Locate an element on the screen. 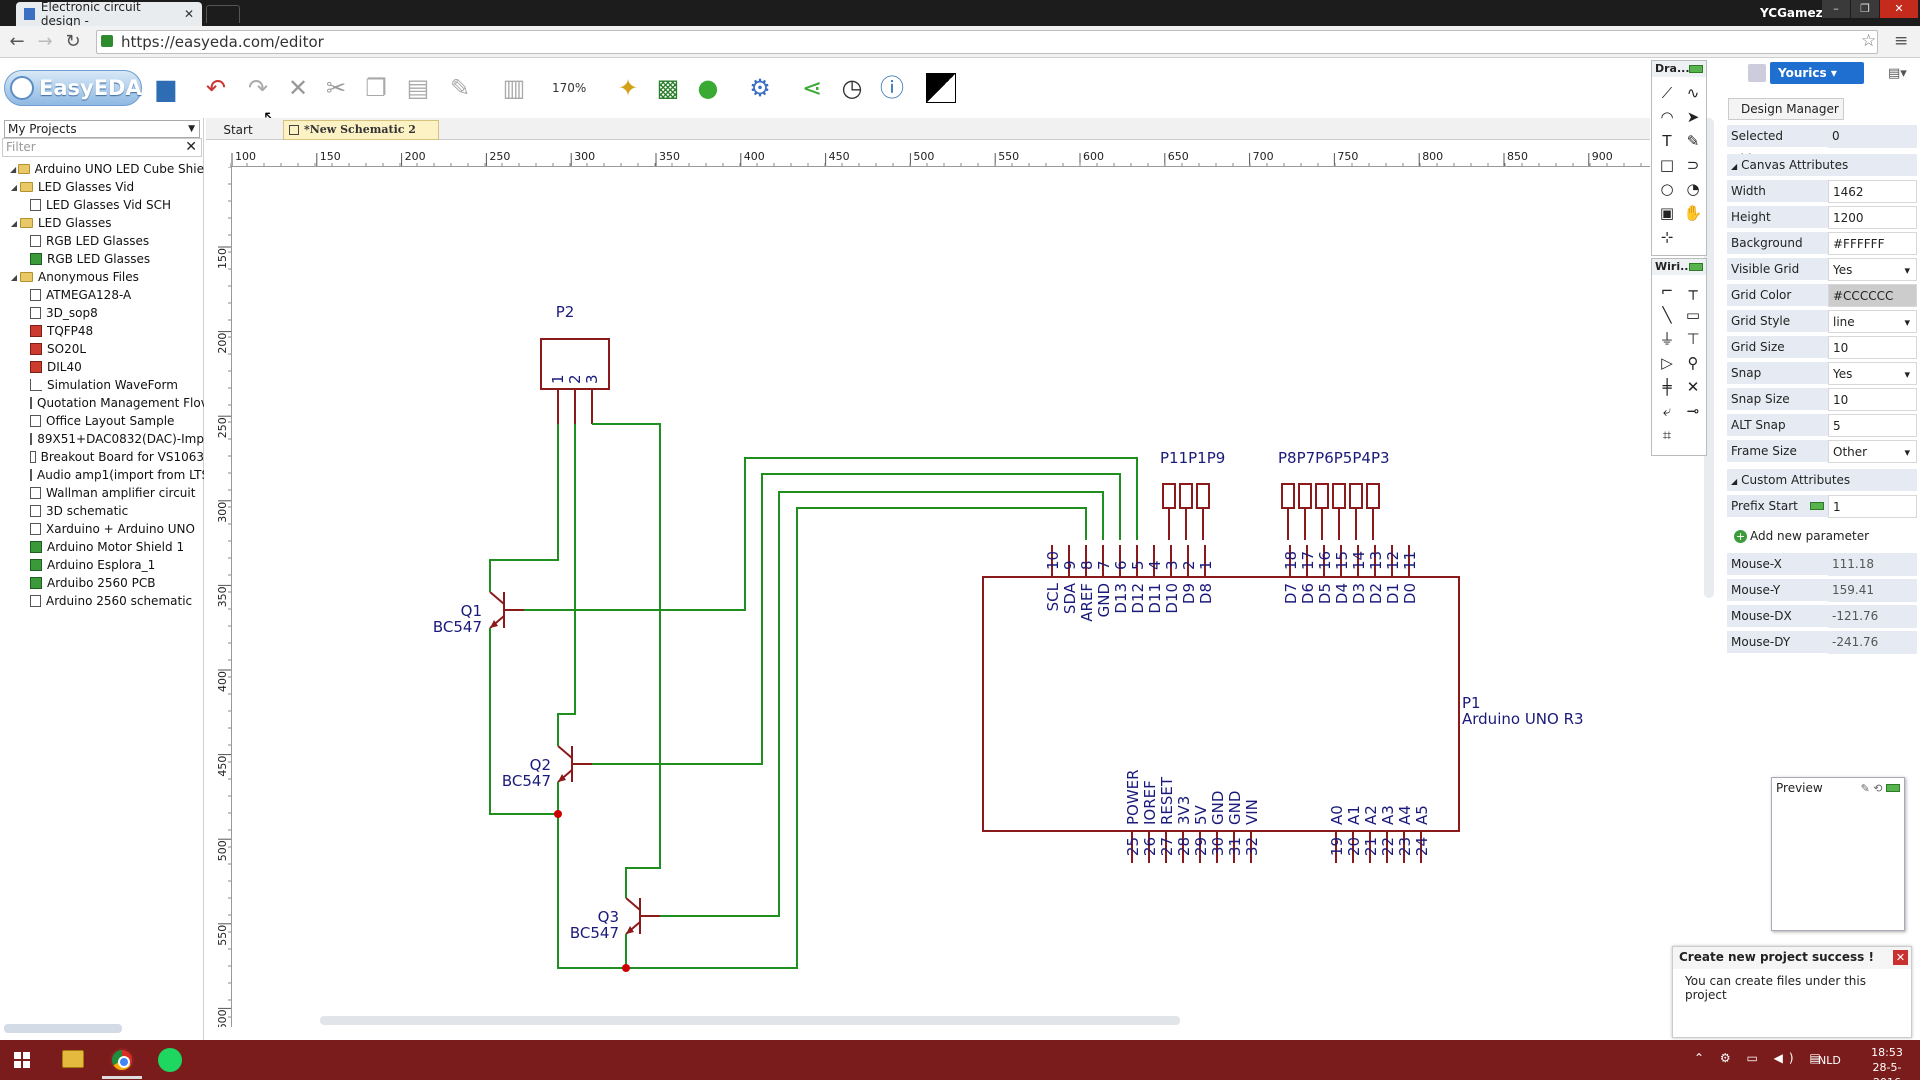 This screenshot has height=1090, width=1920. tree-item: Breakout Board for VS1063 is located at coordinates (102, 457).